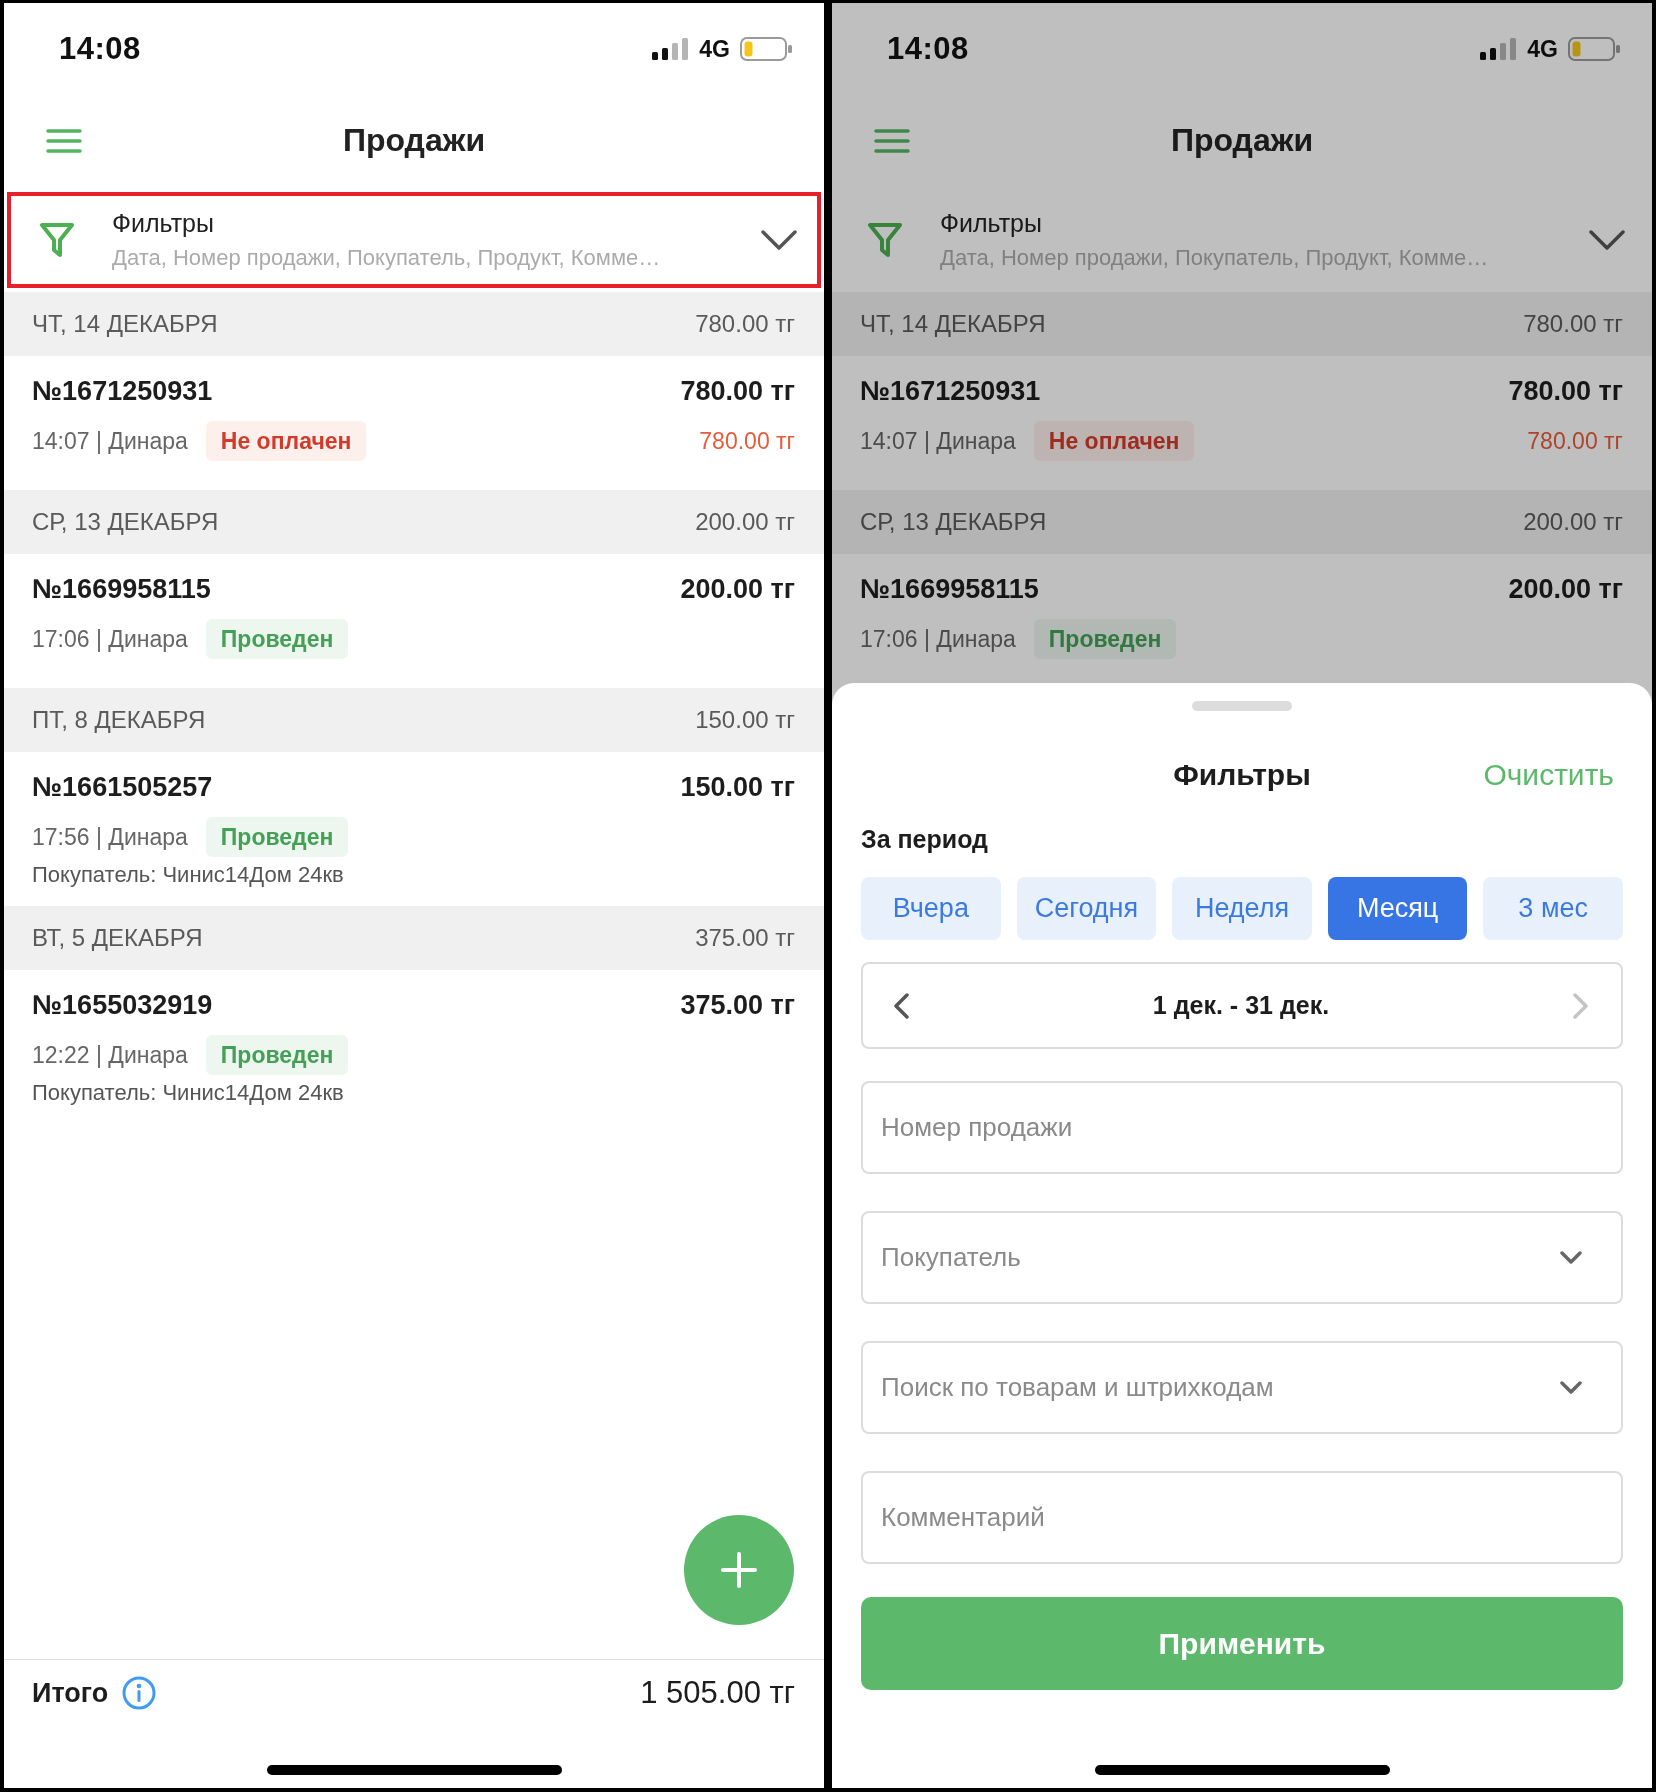  Describe the element at coordinates (1241, 1005) in the screenshot. I see `date-range-label: 1 дек. - 31 дек.` at that location.